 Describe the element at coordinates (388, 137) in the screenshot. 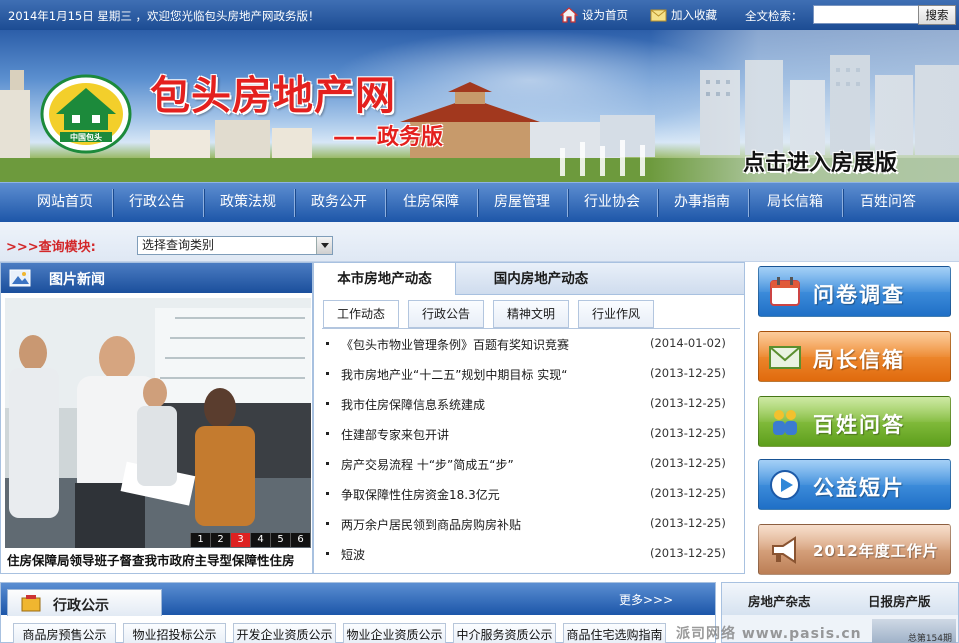

I see `site-subtitle: ——政务版` at that location.